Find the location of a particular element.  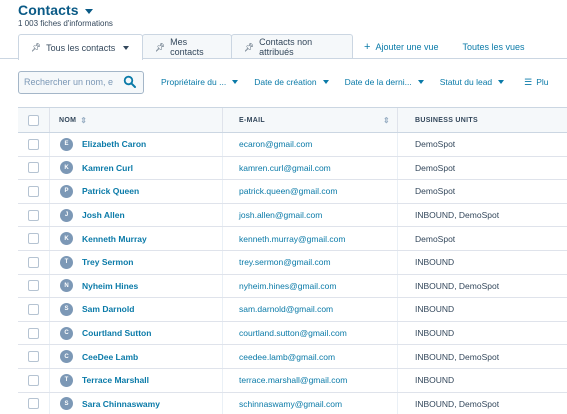

row-checkbox-cell is located at coordinates (34, 262).